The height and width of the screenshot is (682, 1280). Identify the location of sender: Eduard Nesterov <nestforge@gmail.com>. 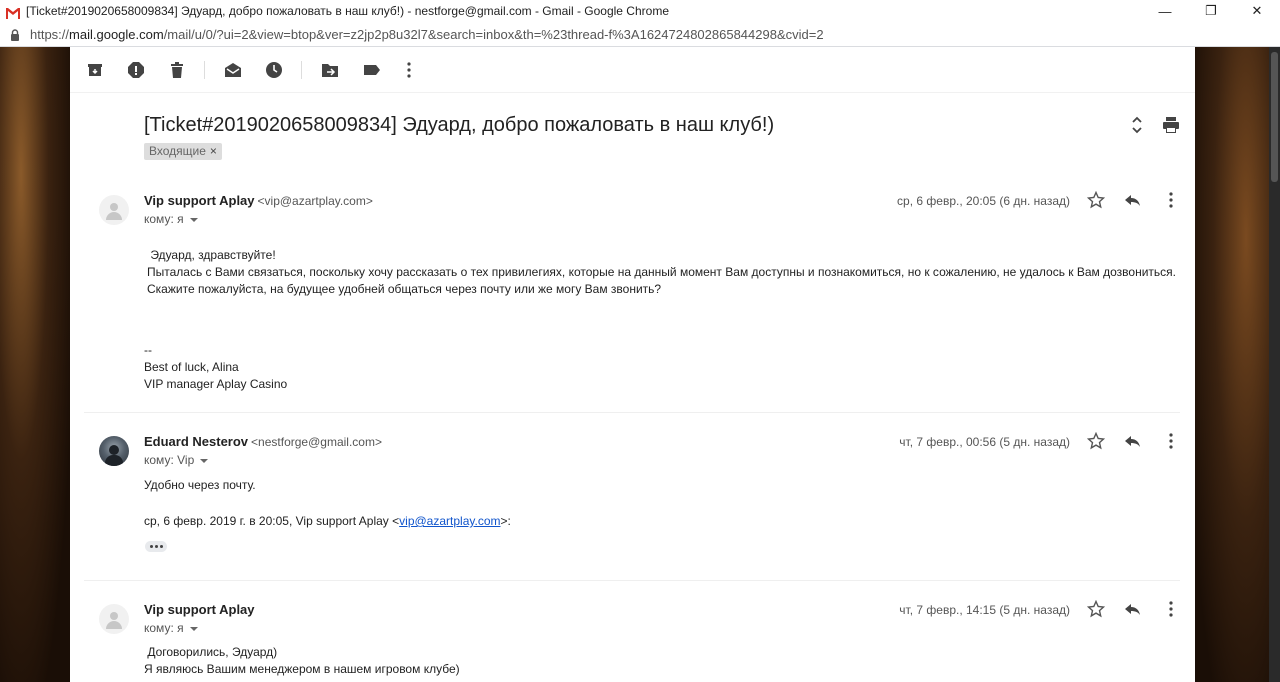
(263, 441).